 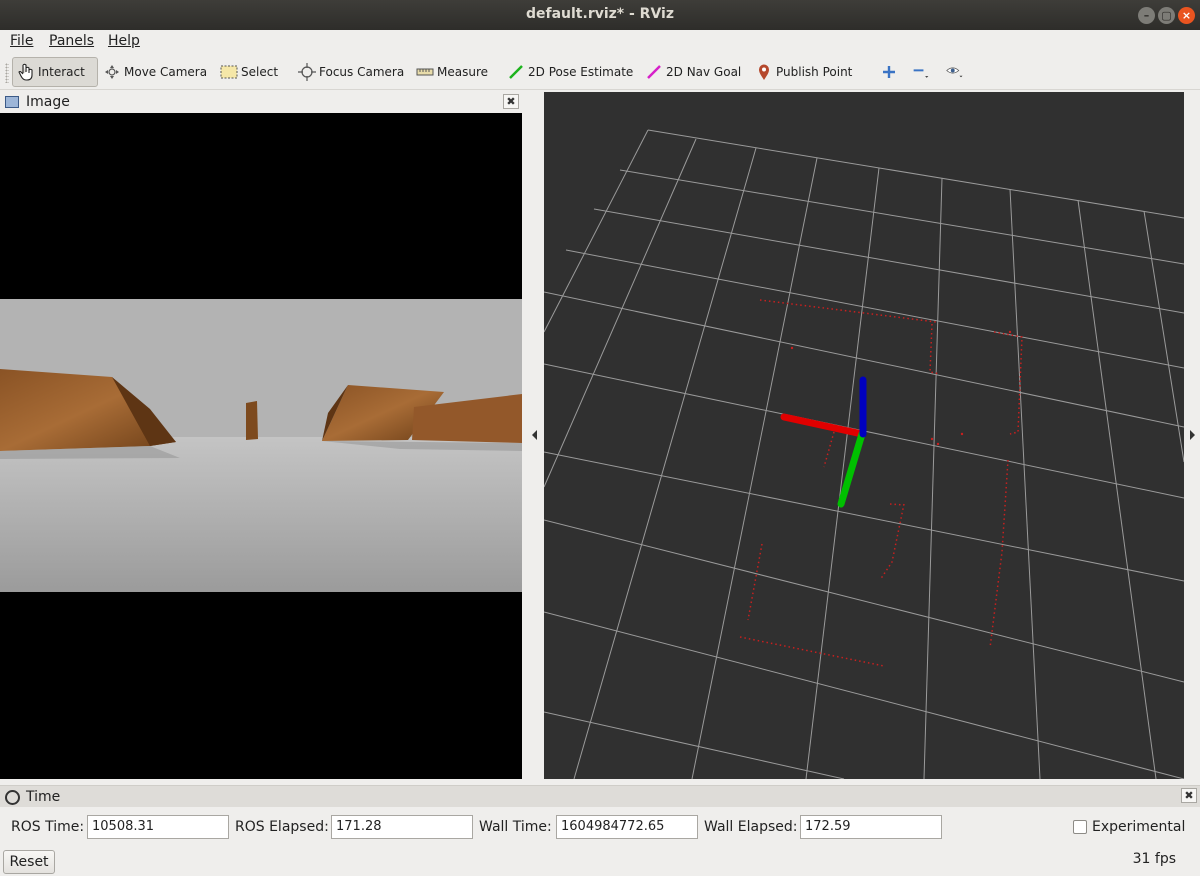 I want to click on select-rectangle-icon, so click(x=229, y=72).